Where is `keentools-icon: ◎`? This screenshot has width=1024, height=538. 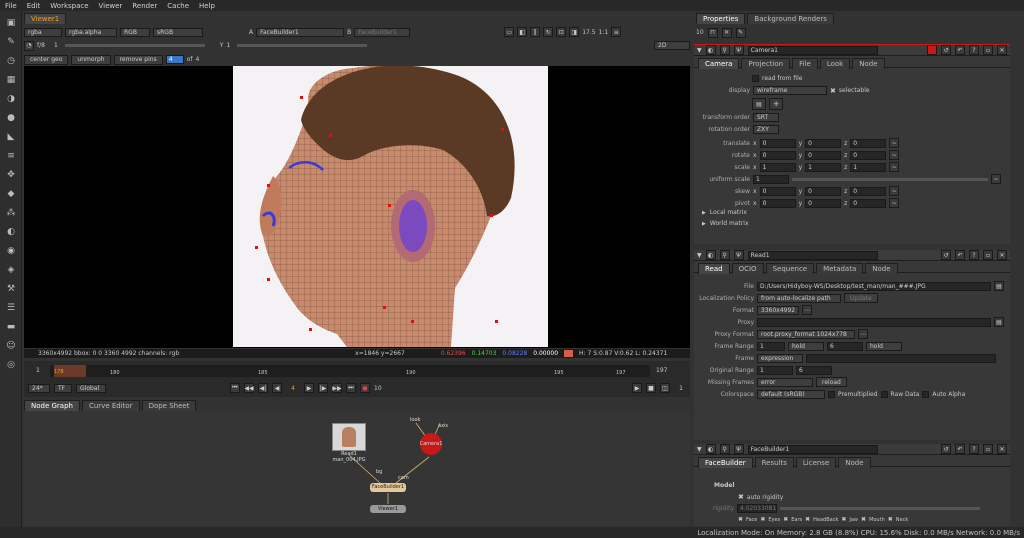 keentools-icon: ◎ is located at coordinates (11, 365).